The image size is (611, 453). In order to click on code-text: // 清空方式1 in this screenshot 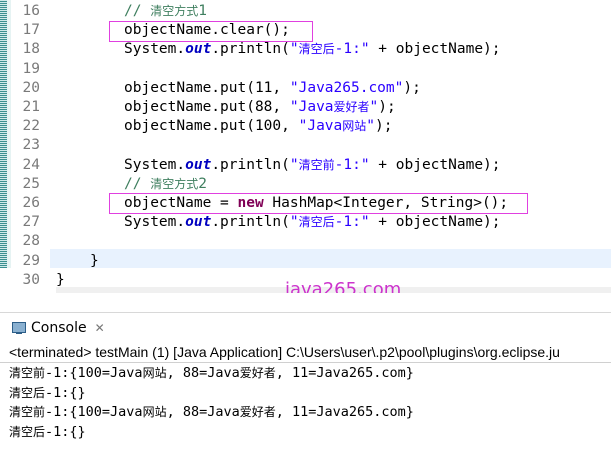, I will do `click(165, 11)`.